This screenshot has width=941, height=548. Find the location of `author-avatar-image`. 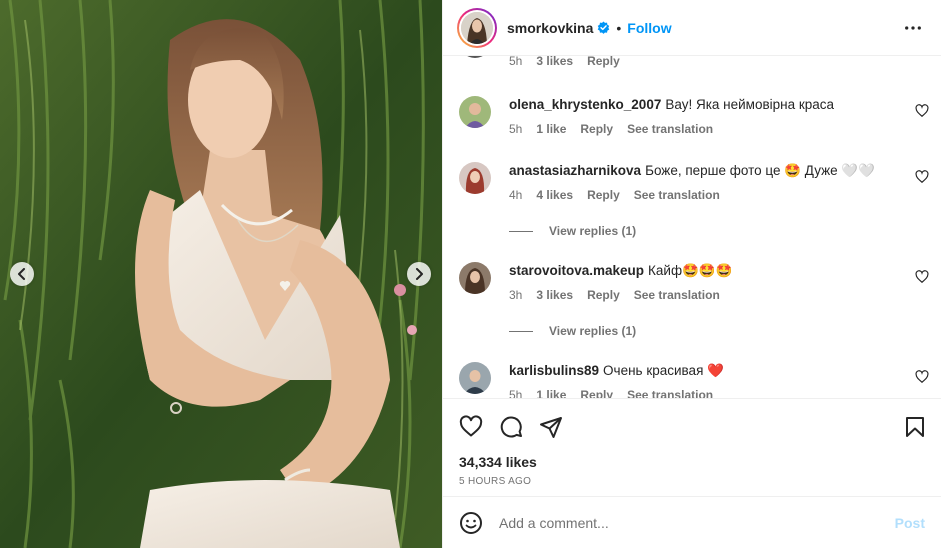

author-avatar-image is located at coordinates (477, 27).